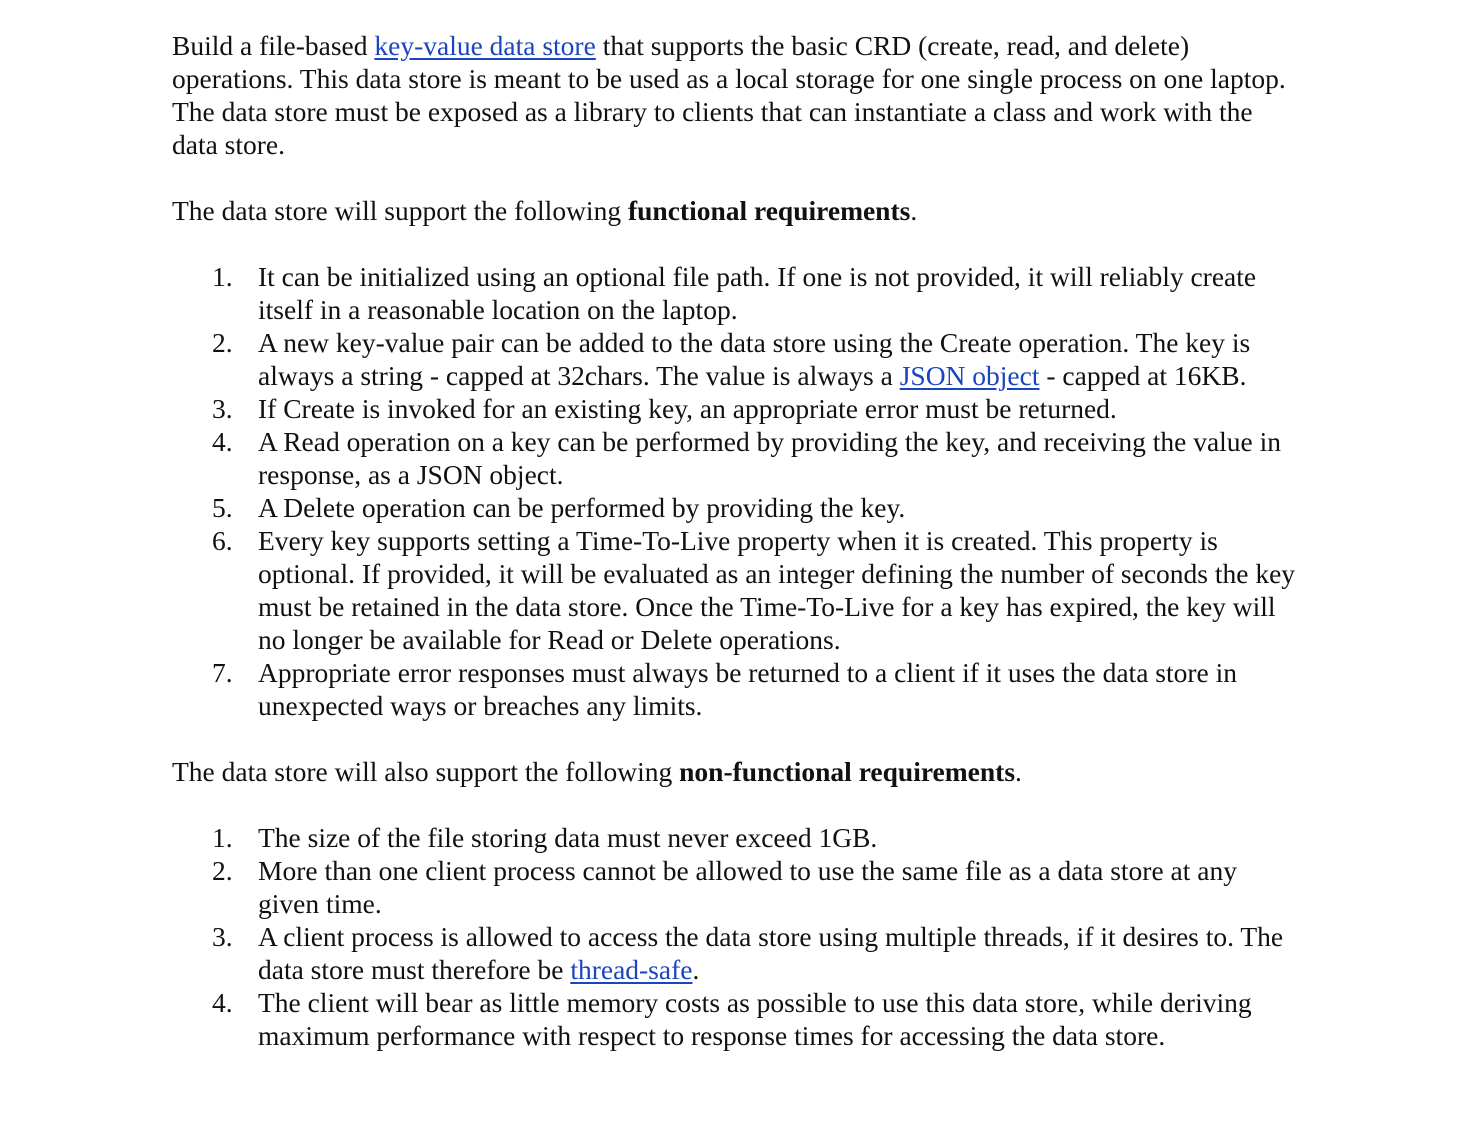  Describe the element at coordinates (696, 969) in the screenshot. I see `list-item-text-after: .` at that location.